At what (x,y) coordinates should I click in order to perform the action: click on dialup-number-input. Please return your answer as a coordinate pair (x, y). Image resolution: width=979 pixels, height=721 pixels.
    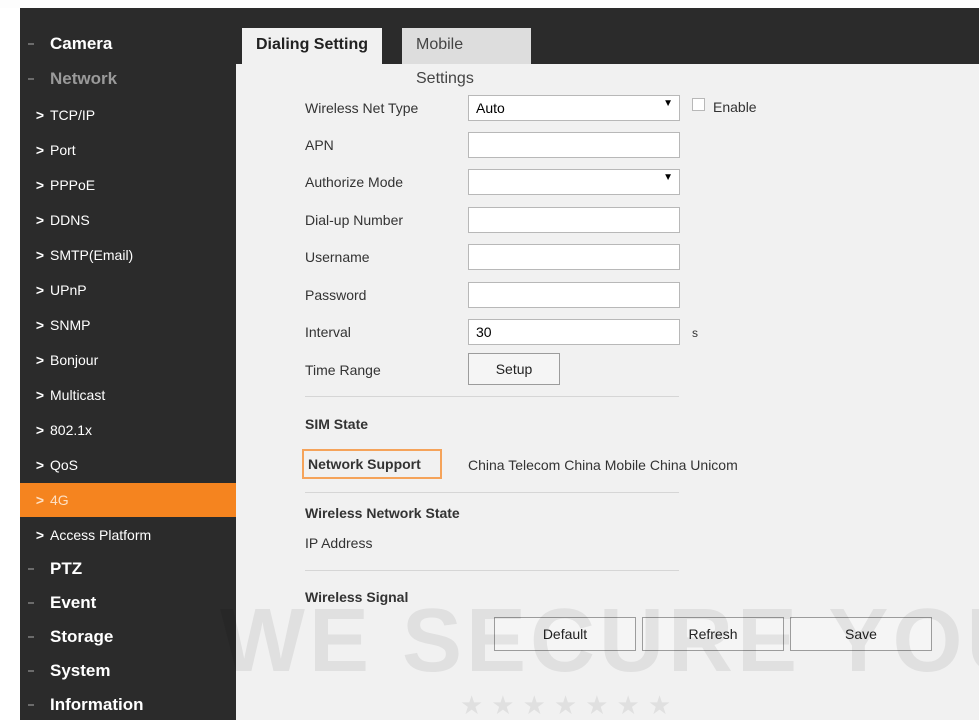
    Looking at the image, I should click on (574, 220).